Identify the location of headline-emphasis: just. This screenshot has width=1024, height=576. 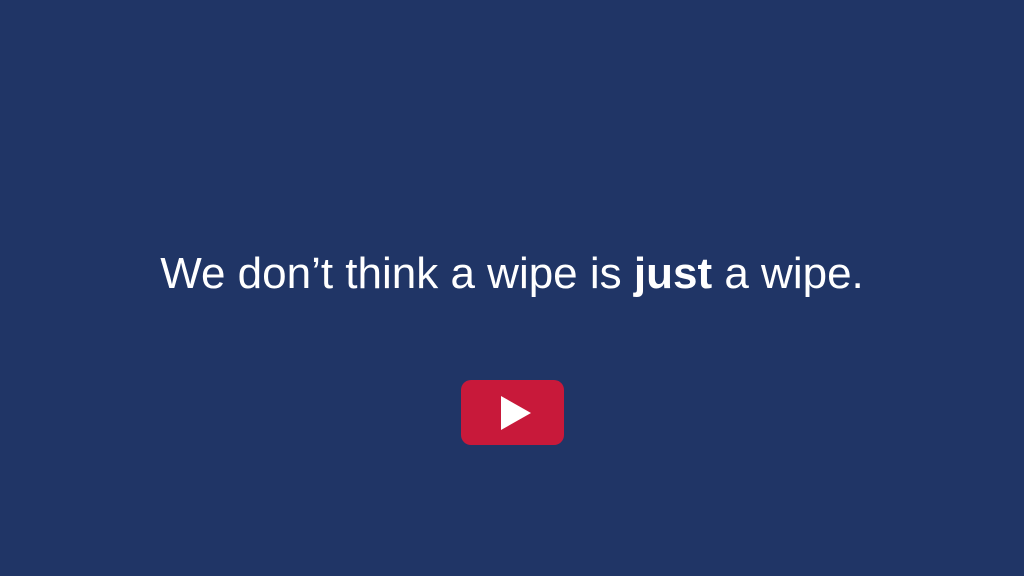
(673, 273).